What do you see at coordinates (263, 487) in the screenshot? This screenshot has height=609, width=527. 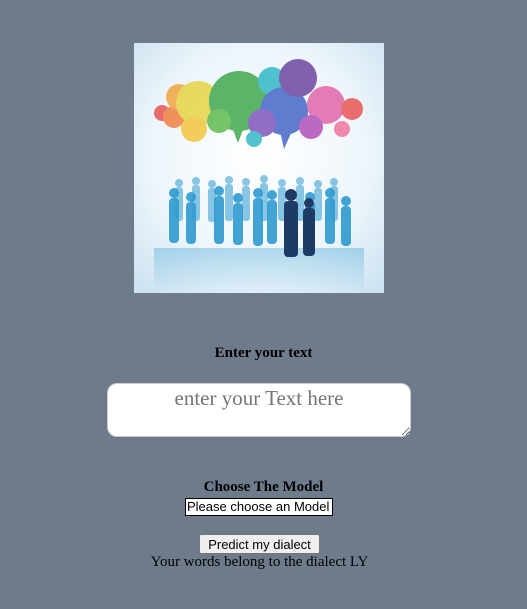 I see `model-select-label: Choose The Model` at bounding box center [263, 487].